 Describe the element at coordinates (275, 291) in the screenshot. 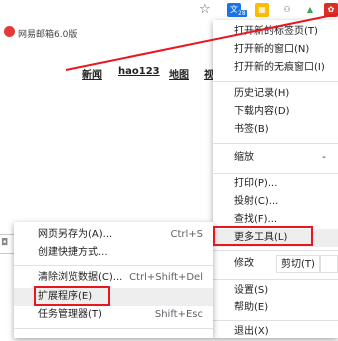

I see `menu-settings: 设置(S)` at that location.